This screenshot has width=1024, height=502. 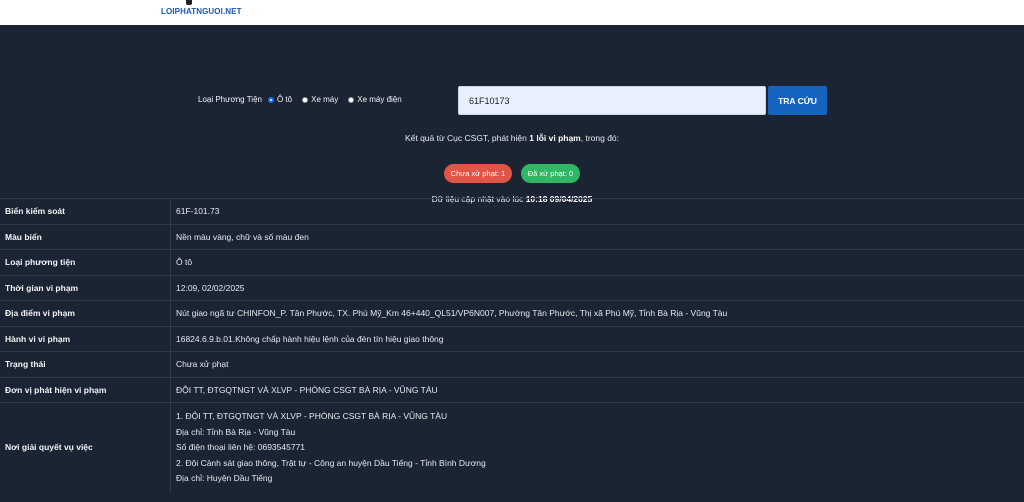 What do you see at coordinates (600, 138) in the screenshot?
I see `result-suffix: , trong đó:` at bounding box center [600, 138].